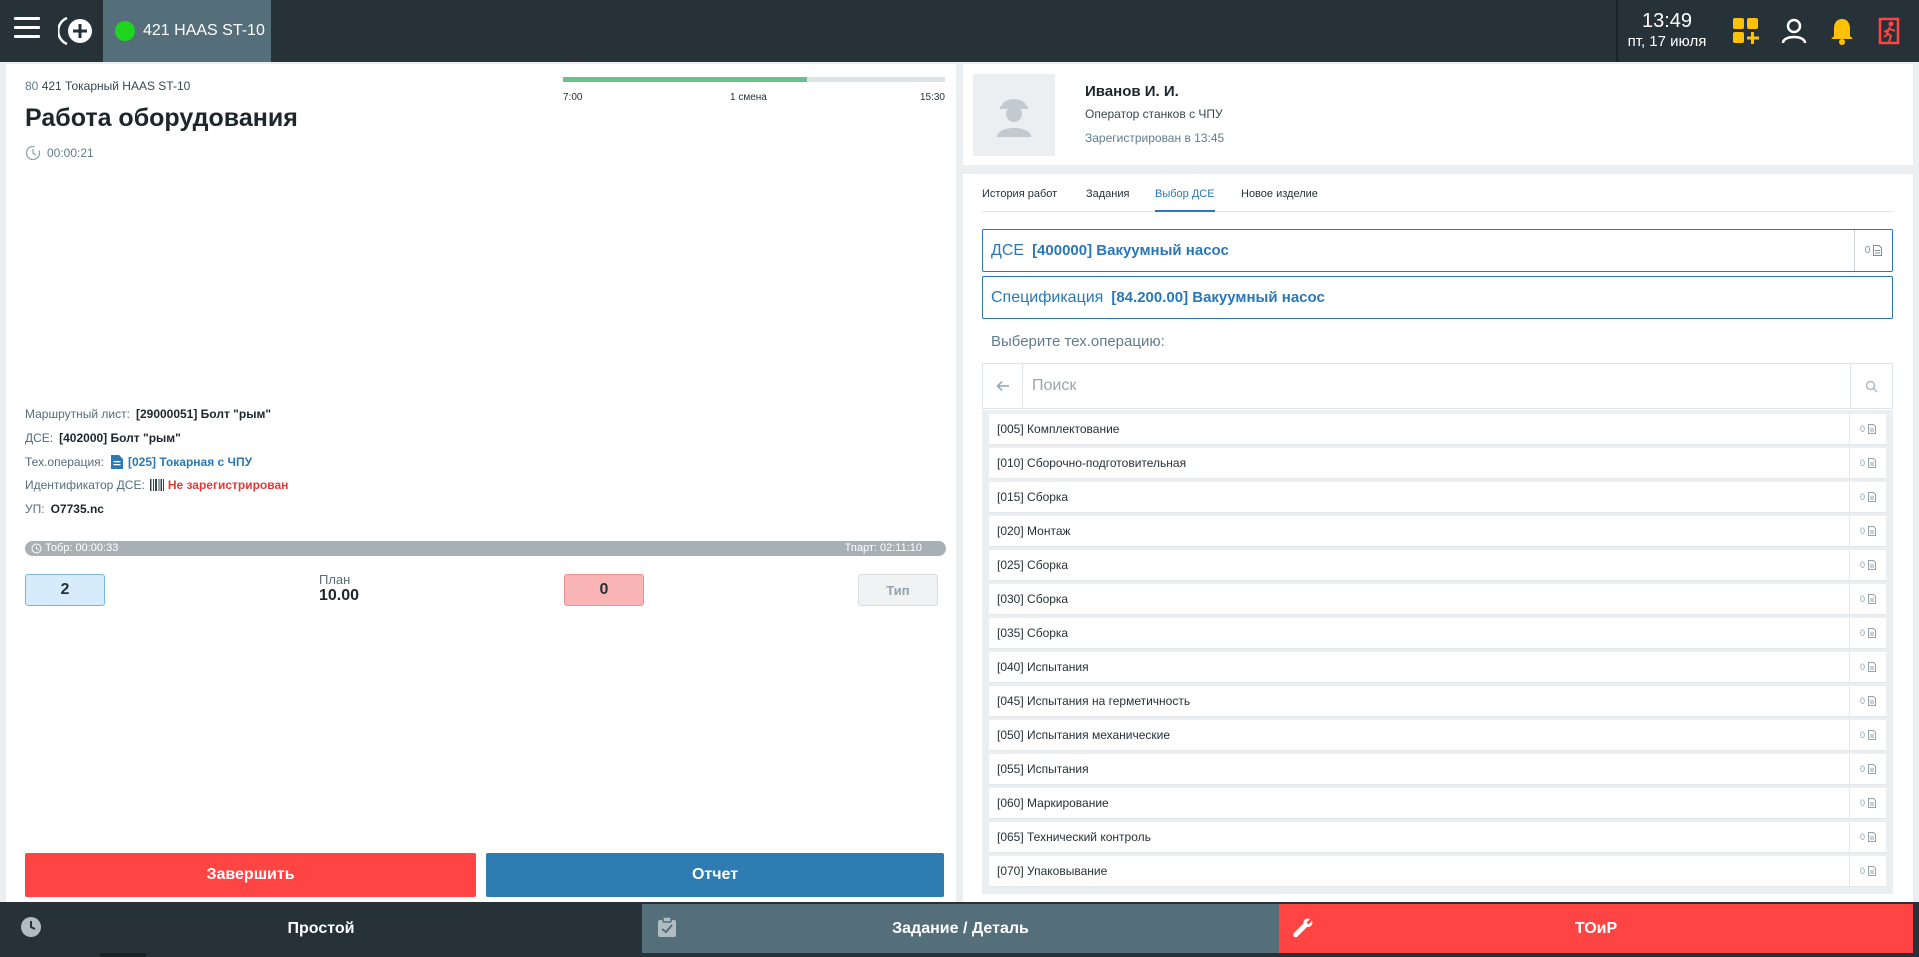 This screenshot has height=957, width=1919. I want to click on maintenance-button: ТОиР, so click(1596, 928).